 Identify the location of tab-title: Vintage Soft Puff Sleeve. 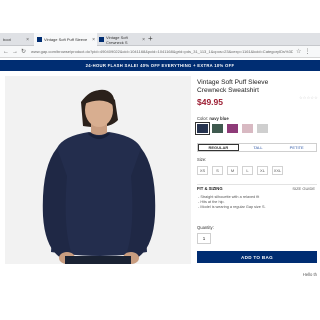
(66, 39).